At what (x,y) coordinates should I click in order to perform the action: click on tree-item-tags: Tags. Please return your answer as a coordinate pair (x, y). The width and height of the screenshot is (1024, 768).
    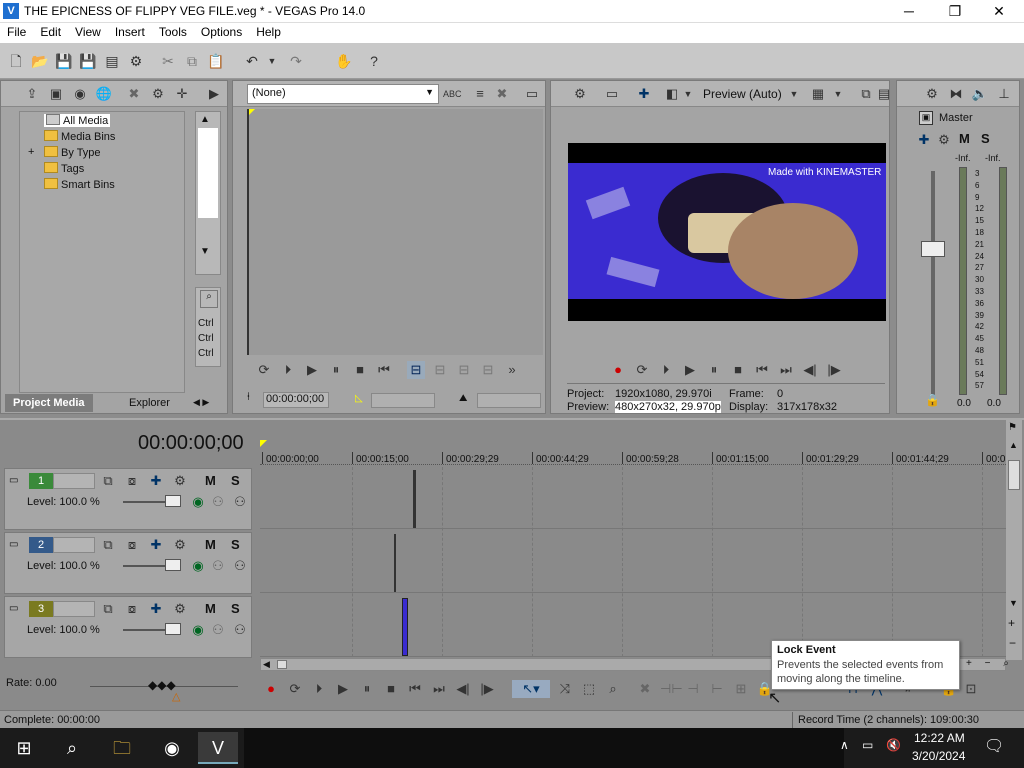
    Looking at the image, I should click on (64, 168).